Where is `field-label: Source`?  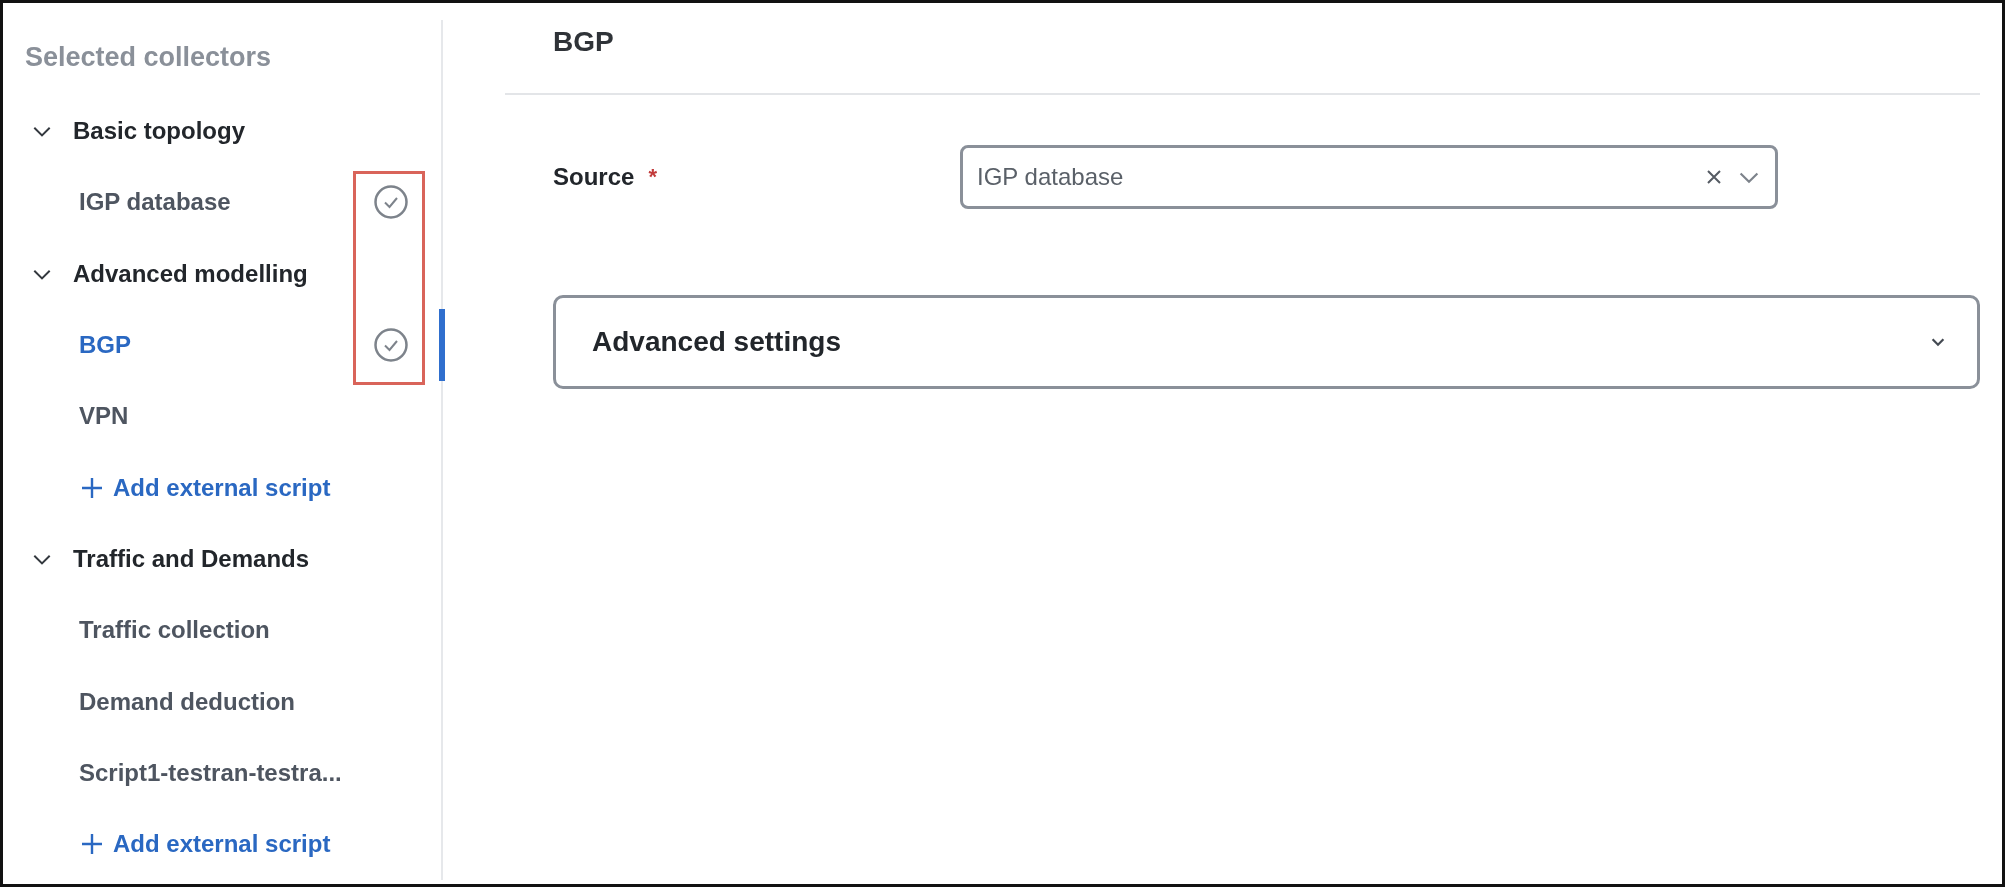 field-label: Source is located at coordinates (594, 177).